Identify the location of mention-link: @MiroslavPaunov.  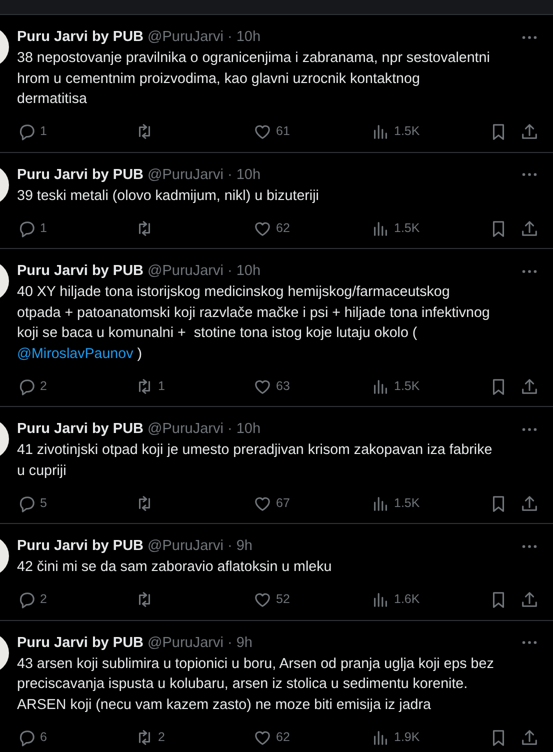
(75, 354).